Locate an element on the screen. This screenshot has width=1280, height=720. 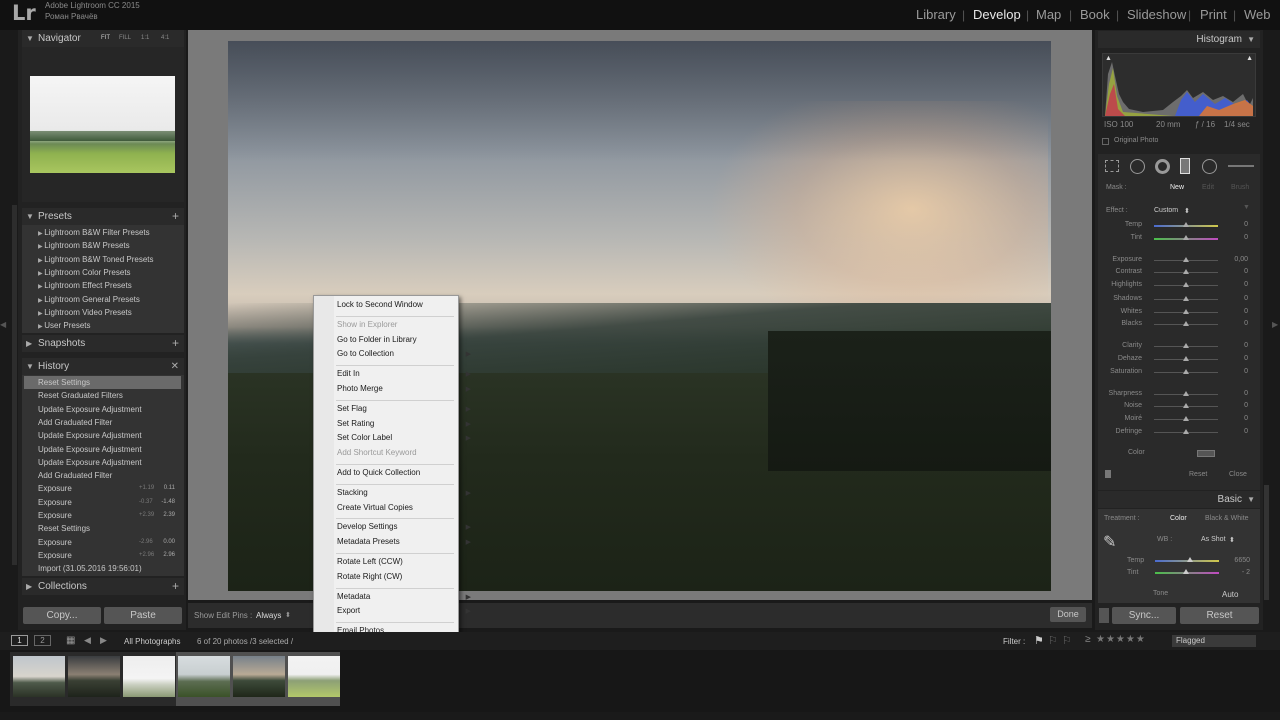
navigator-header: ▼ Navigator FIT FILL 1:1 4:1 is located at coordinates (103, 38).